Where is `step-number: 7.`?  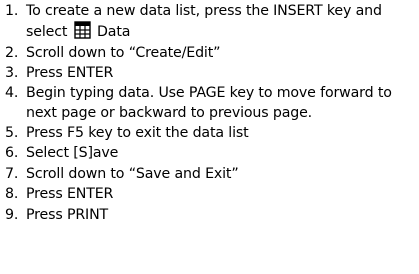 step-number: 7. is located at coordinates (12, 173).